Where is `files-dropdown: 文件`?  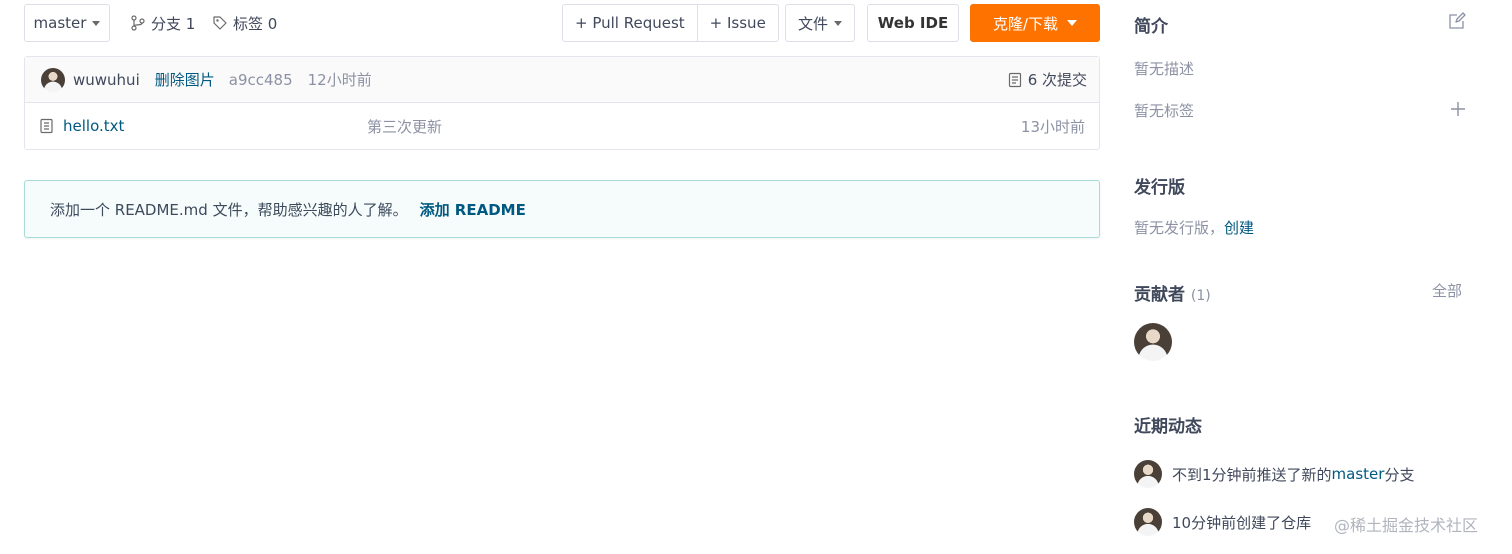 files-dropdown: 文件 is located at coordinates (820, 23).